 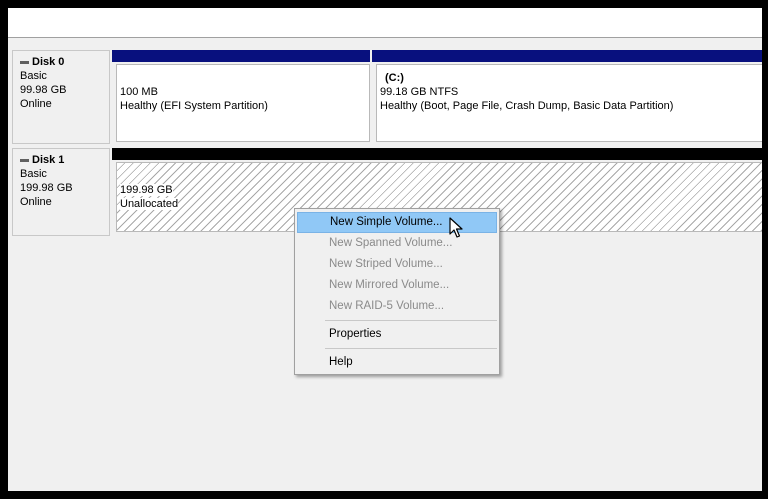 I want to click on disk-1-label: Disk 1 Basic 199.98 GB Online, so click(x=61, y=192).